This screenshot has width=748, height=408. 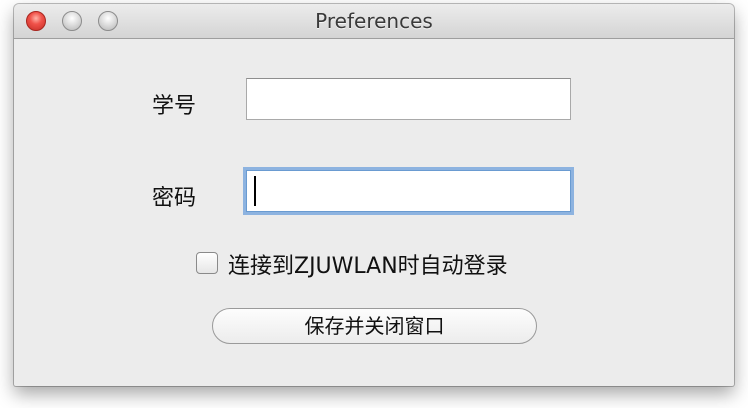 I want to click on password-field, so click(x=408, y=191).